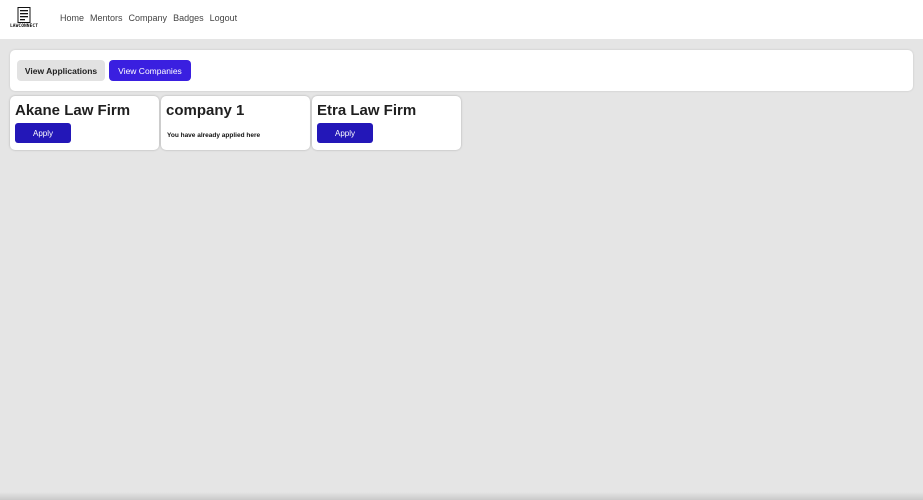 The image size is (923, 500). Describe the element at coordinates (24, 15) in the screenshot. I see `document-icon` at that location.